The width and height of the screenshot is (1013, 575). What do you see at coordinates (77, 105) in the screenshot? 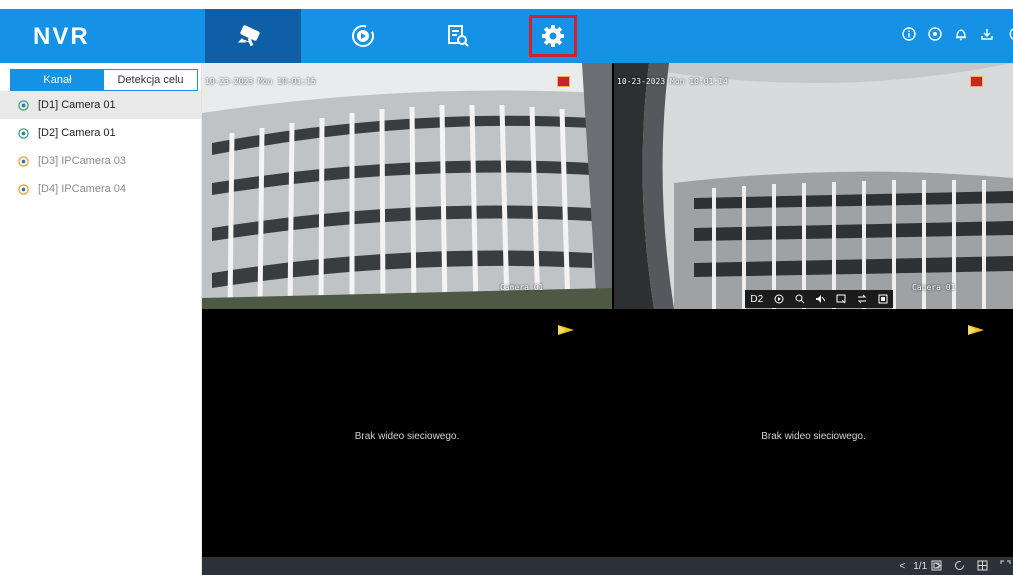
I see `camera-item-label: [D1] Camera 01` at bounding box center [77, 105].